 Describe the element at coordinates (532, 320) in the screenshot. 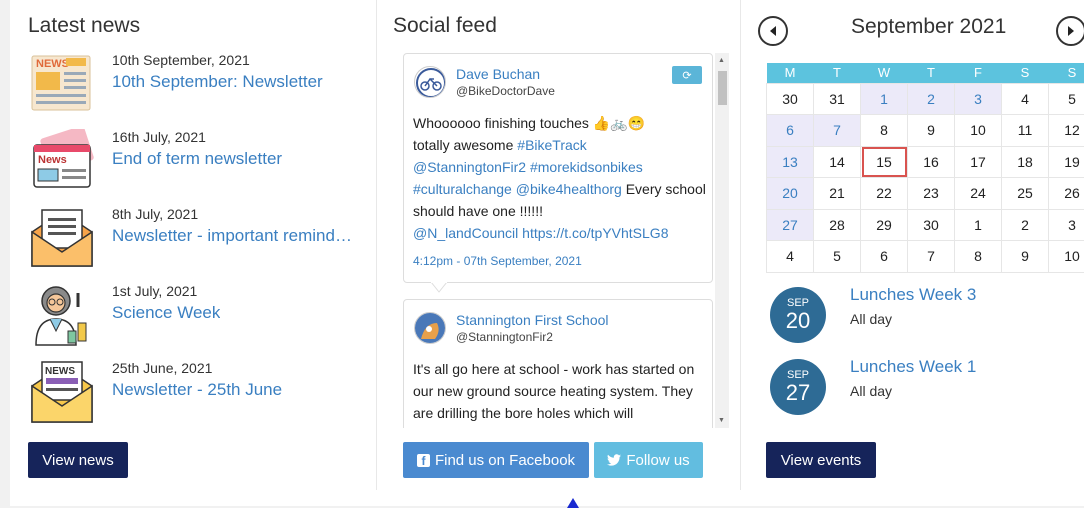

I see `tweet-author-name: Stannington First School` at that location.